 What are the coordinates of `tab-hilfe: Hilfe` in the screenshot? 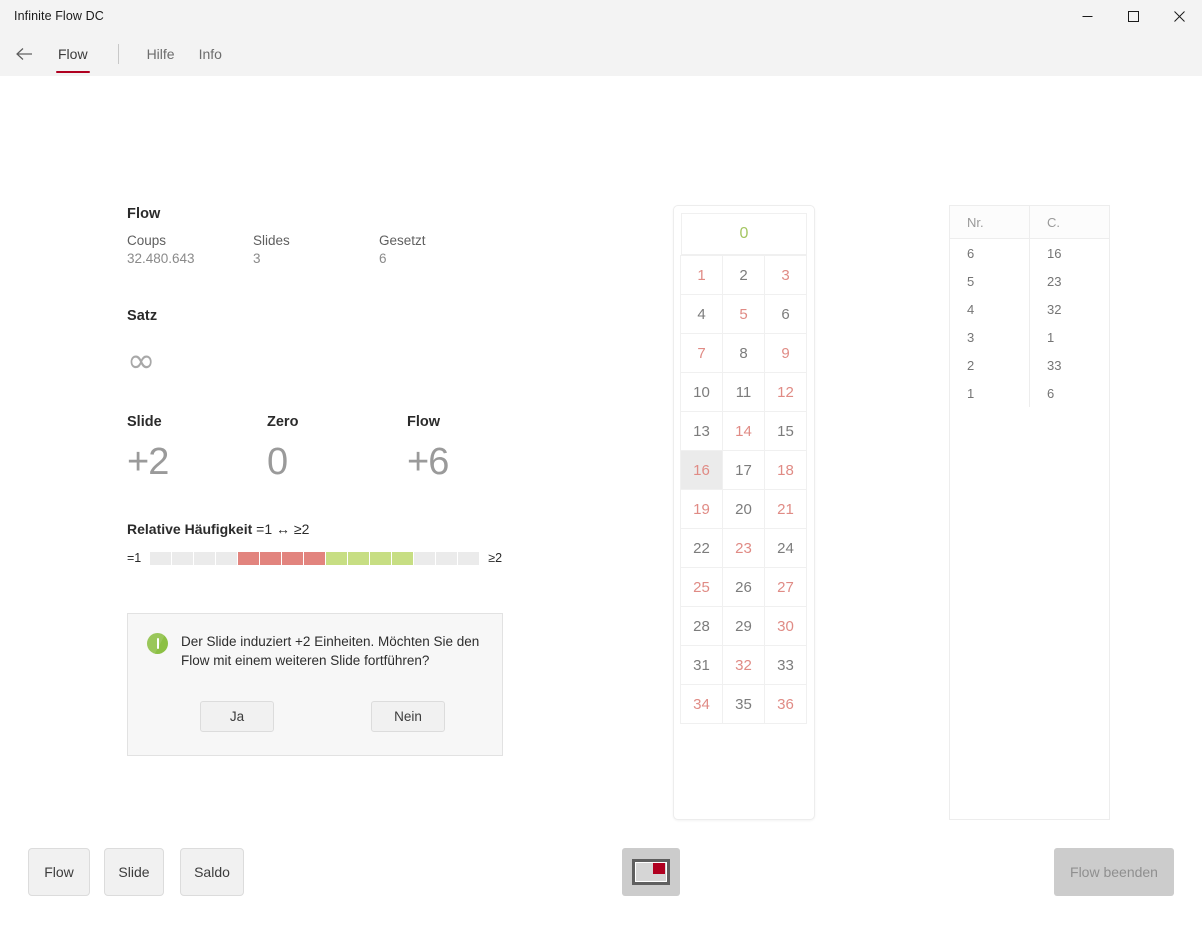 It's located at (161, 54).